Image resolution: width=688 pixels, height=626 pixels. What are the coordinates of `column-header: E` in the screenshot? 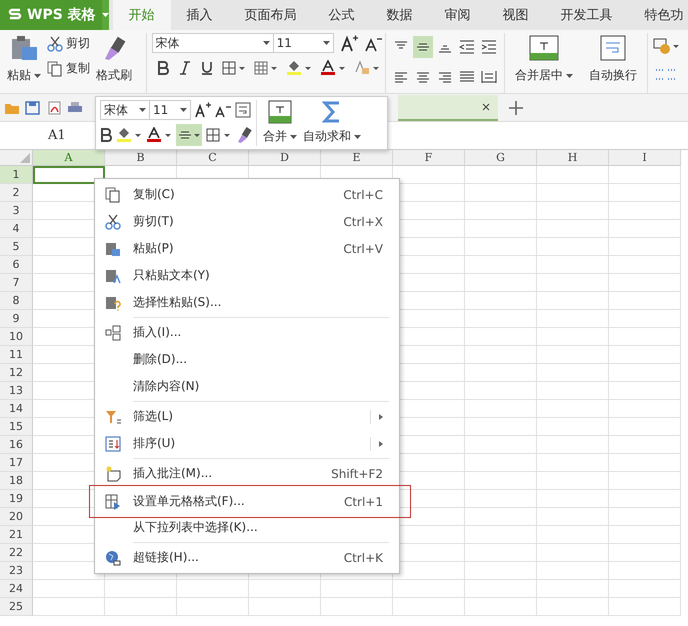 It's located at (357, 158).